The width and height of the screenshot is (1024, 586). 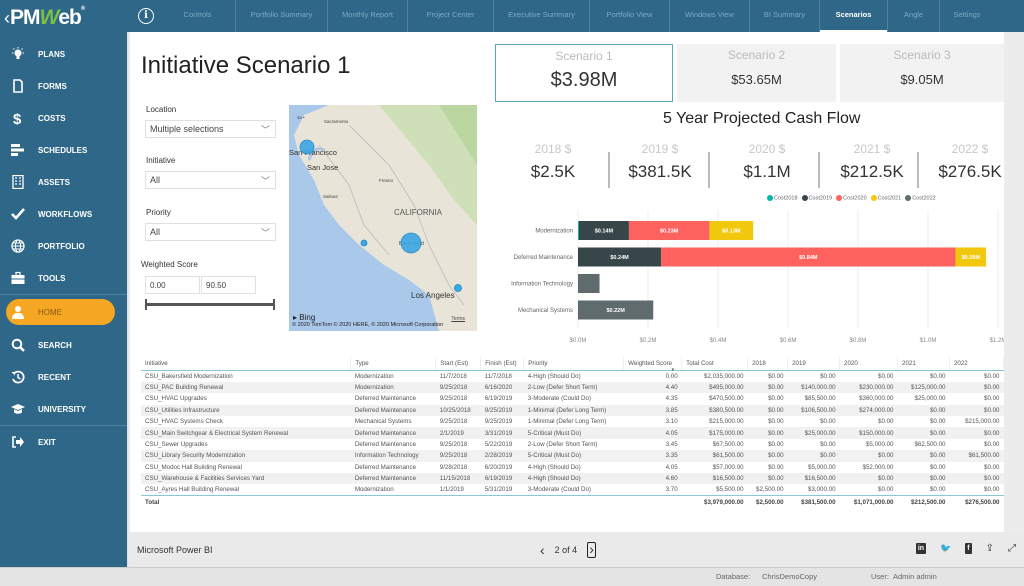 What do you see at coordinates (63, 86) in the screenshot?
I see `sidebar-item-forms: FORMS` at bounding box center [63, 86].